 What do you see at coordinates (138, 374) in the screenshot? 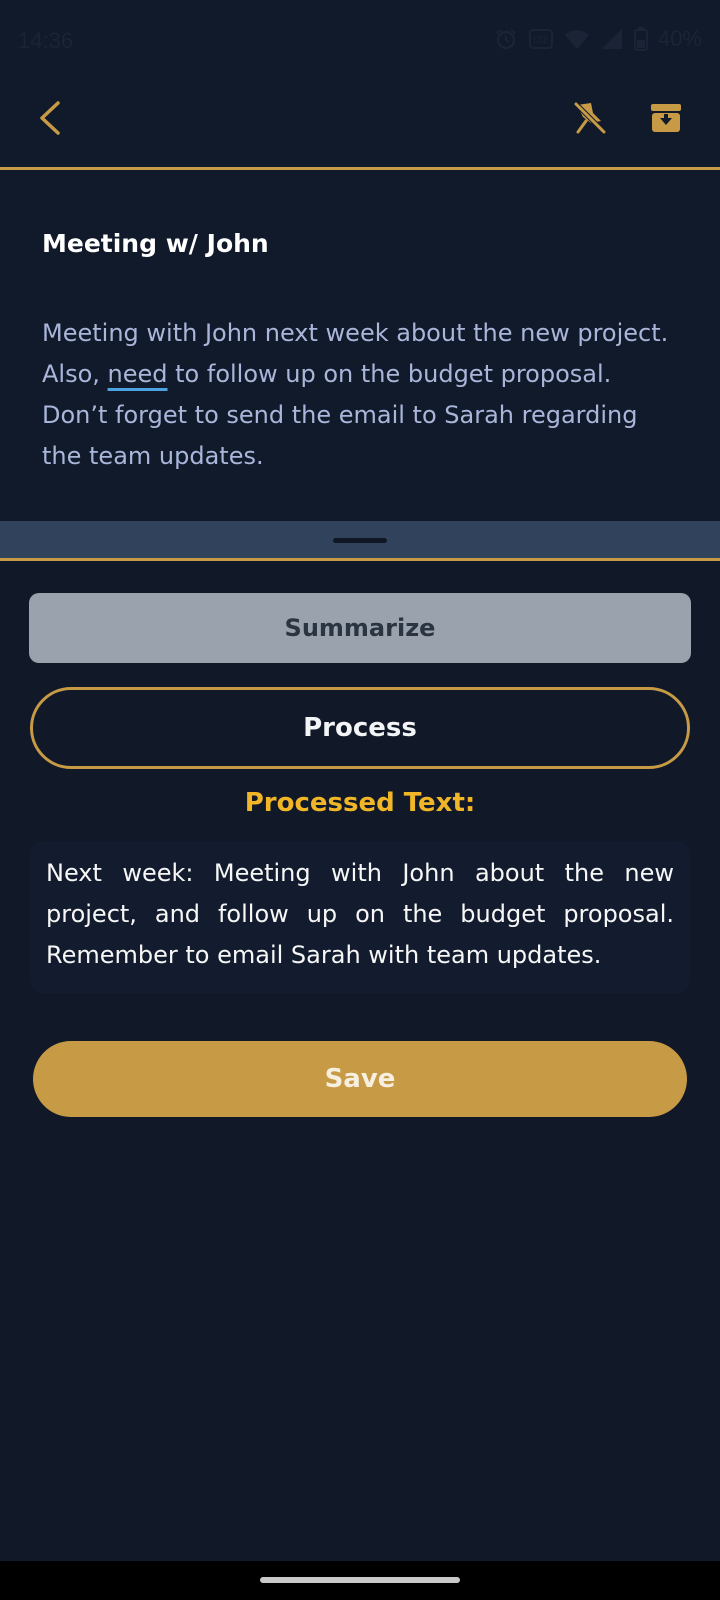
I see `spellcheck-flagged-word: need` at bounding box center [138, 374].